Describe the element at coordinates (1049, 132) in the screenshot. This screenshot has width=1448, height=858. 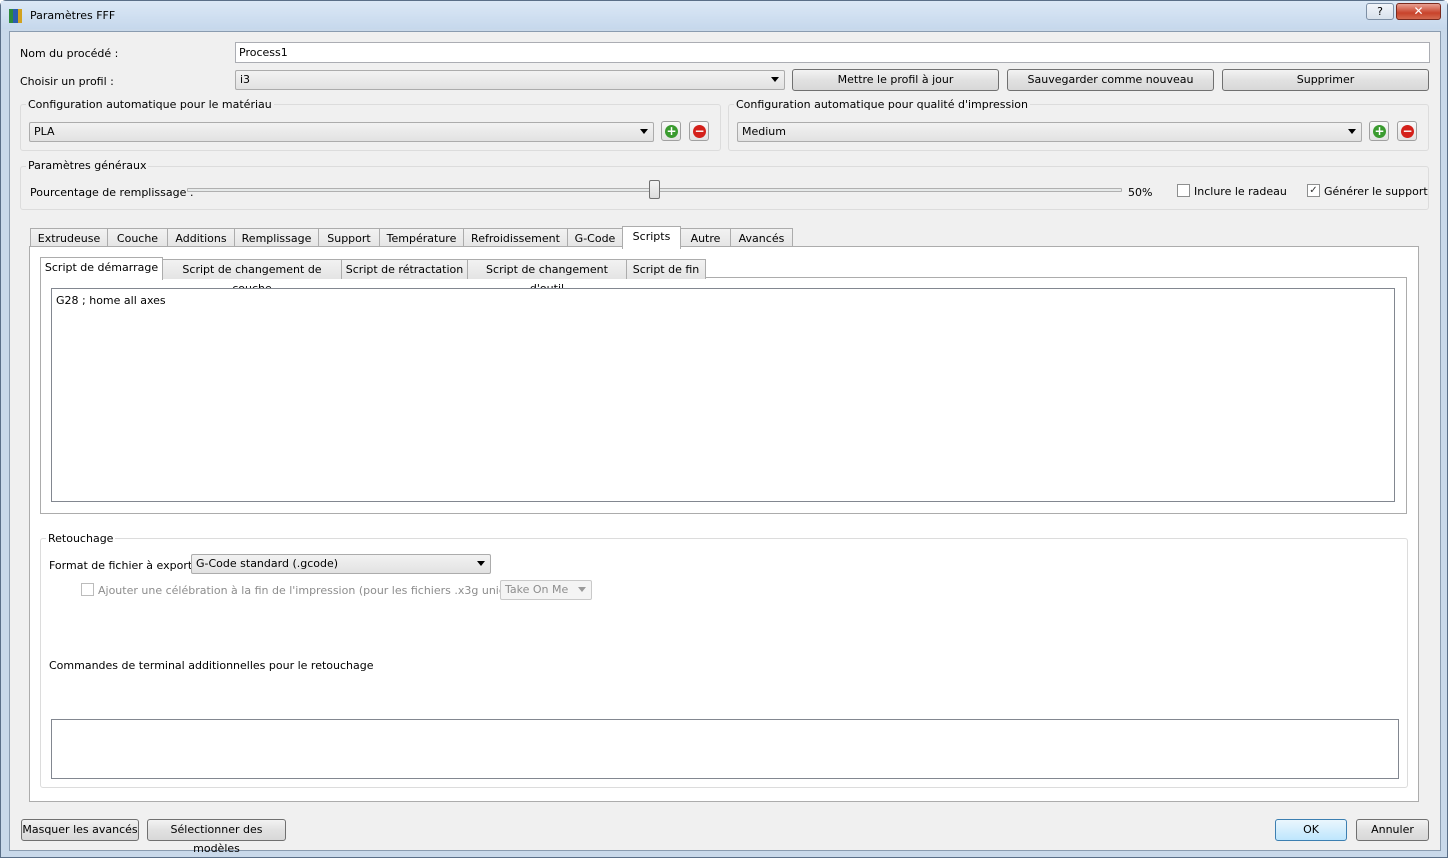
I see `quality-select: Medium` at that location.